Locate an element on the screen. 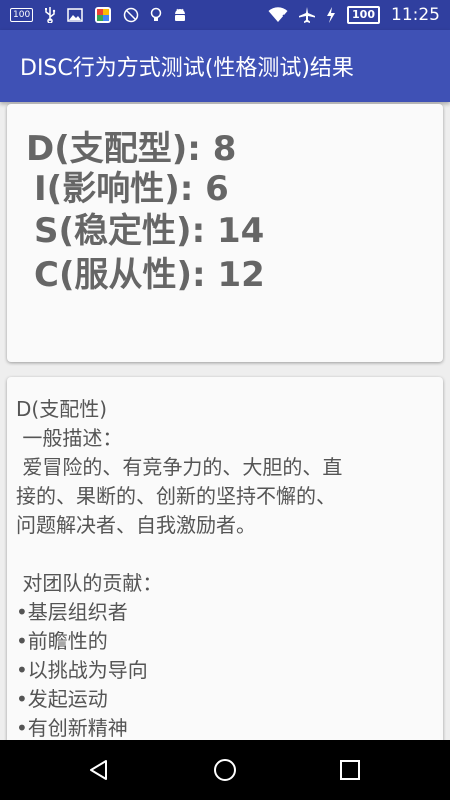  android-icon is located at coordinates (180, 15).